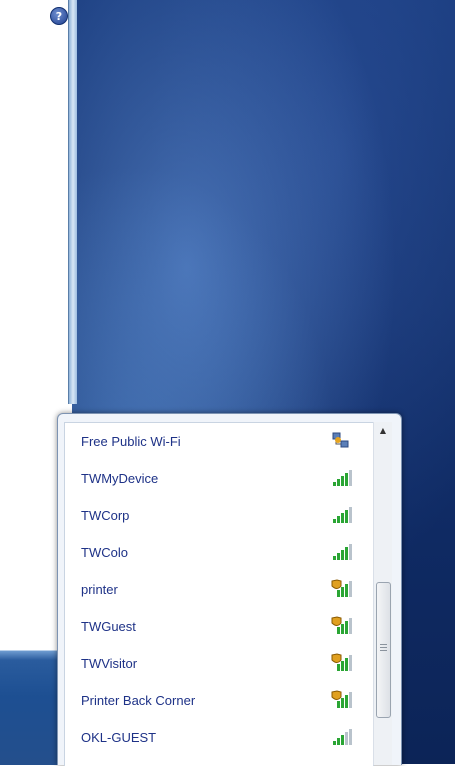  What do you see at coordinates (219, 441) in the screenshot?
I see `network-item: Free Public Wi-Fi` at bounding box center [219, 441].